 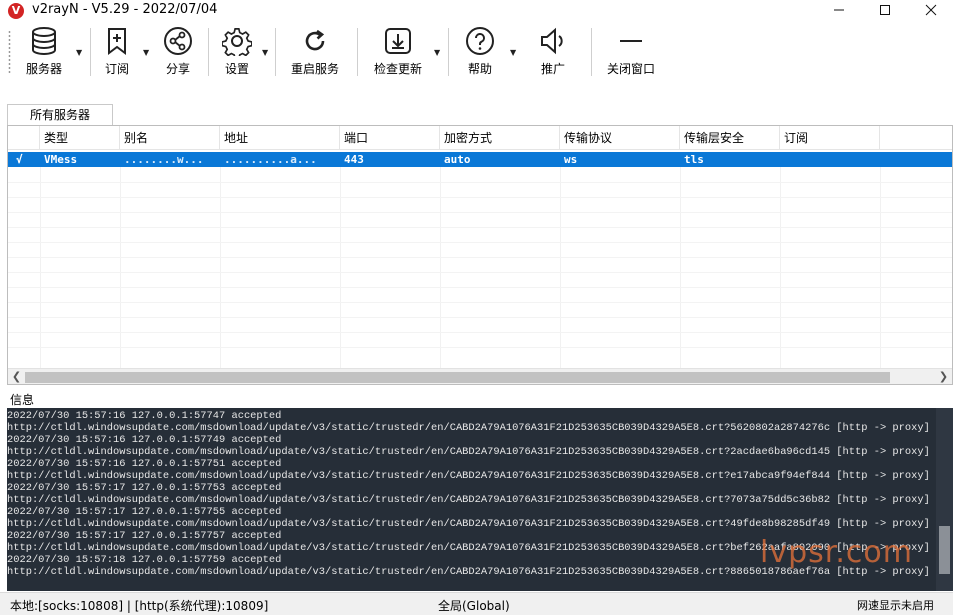 I want to click on column-header-type: 类型, so click(x=80, y=138).